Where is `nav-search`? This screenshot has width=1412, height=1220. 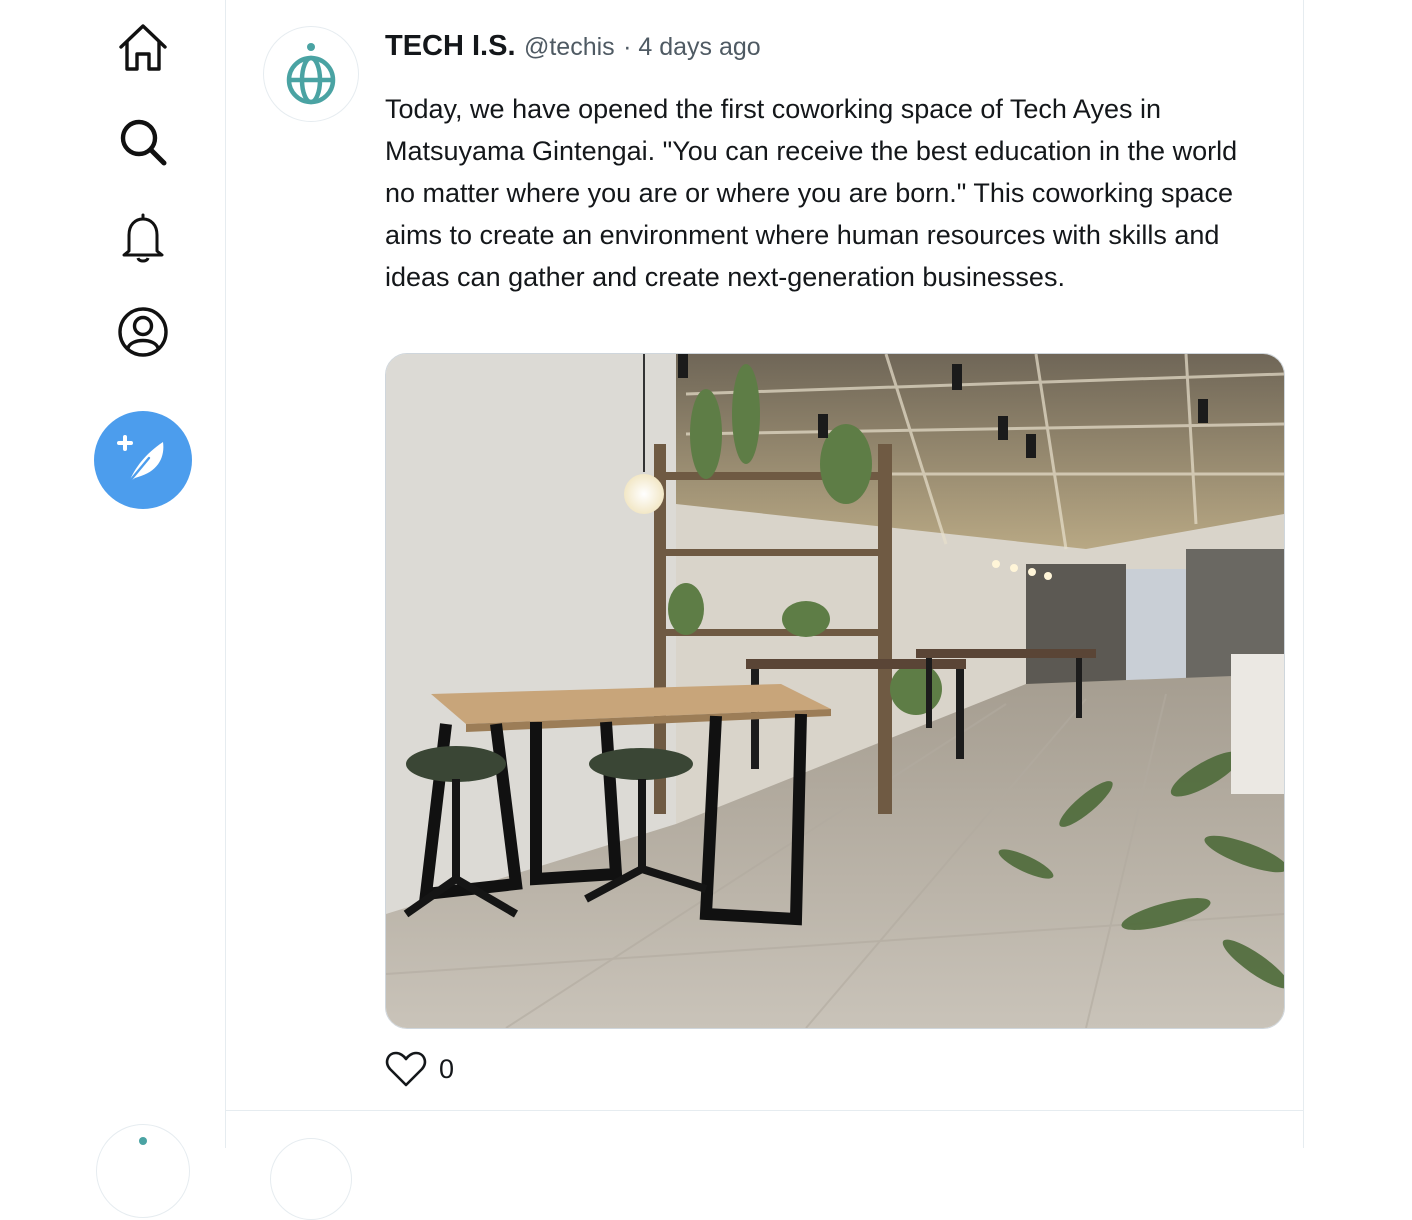
nav-search is located at coordinates (143, 142).